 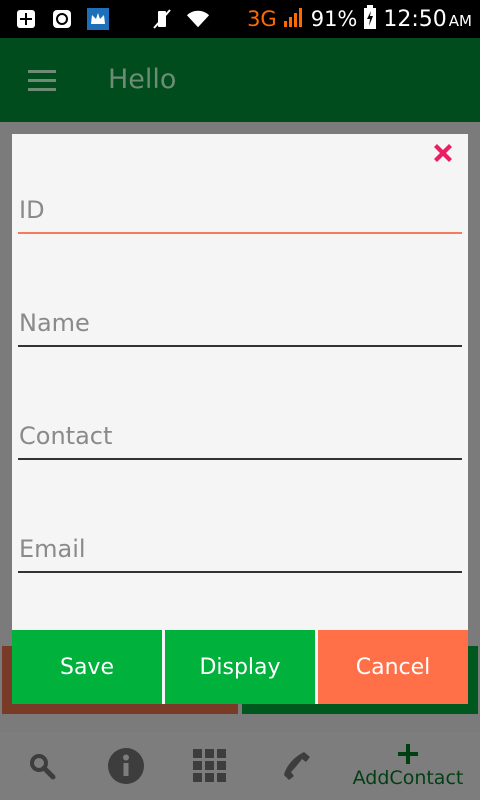 What do you see at coordinates (262, 19) in the screenshot?
I see `network-type: 3G` at bounding box center [262, 19].